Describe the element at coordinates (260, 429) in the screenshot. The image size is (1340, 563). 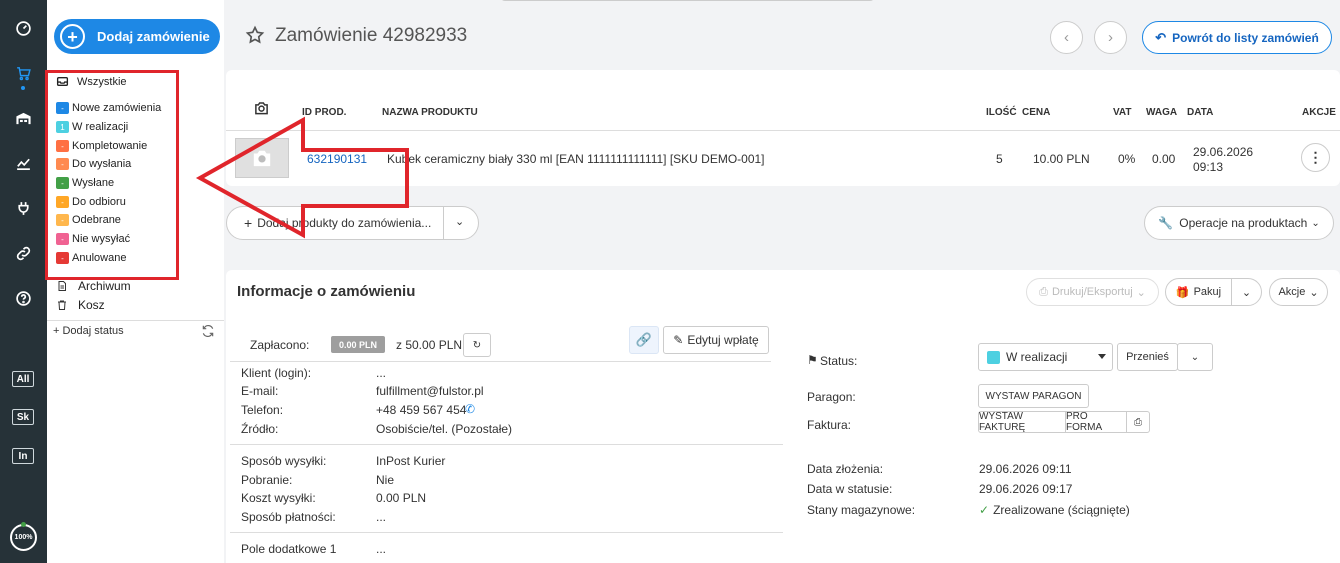
I see `source-label: Źródło:` at that location.